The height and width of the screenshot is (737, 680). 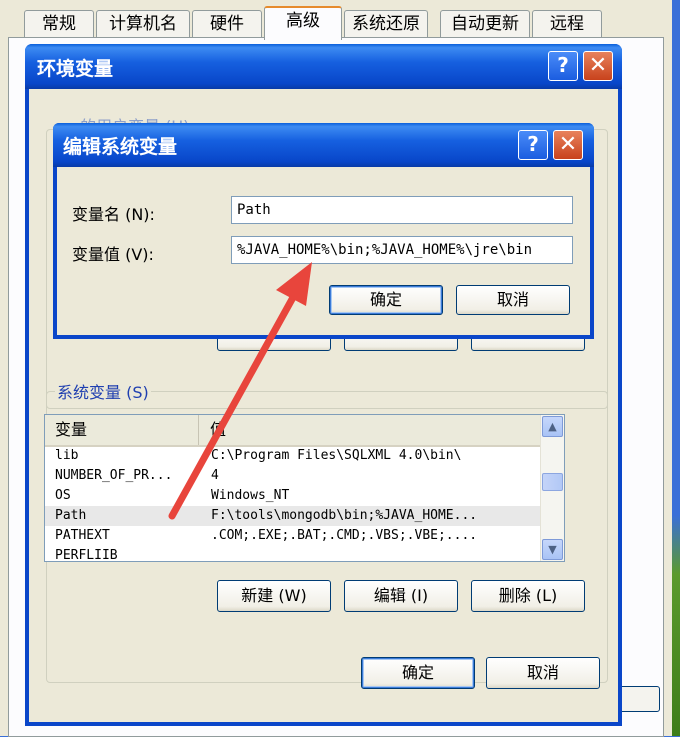 I want to click on variable-name-field: Path, so click(x=402, y=210).